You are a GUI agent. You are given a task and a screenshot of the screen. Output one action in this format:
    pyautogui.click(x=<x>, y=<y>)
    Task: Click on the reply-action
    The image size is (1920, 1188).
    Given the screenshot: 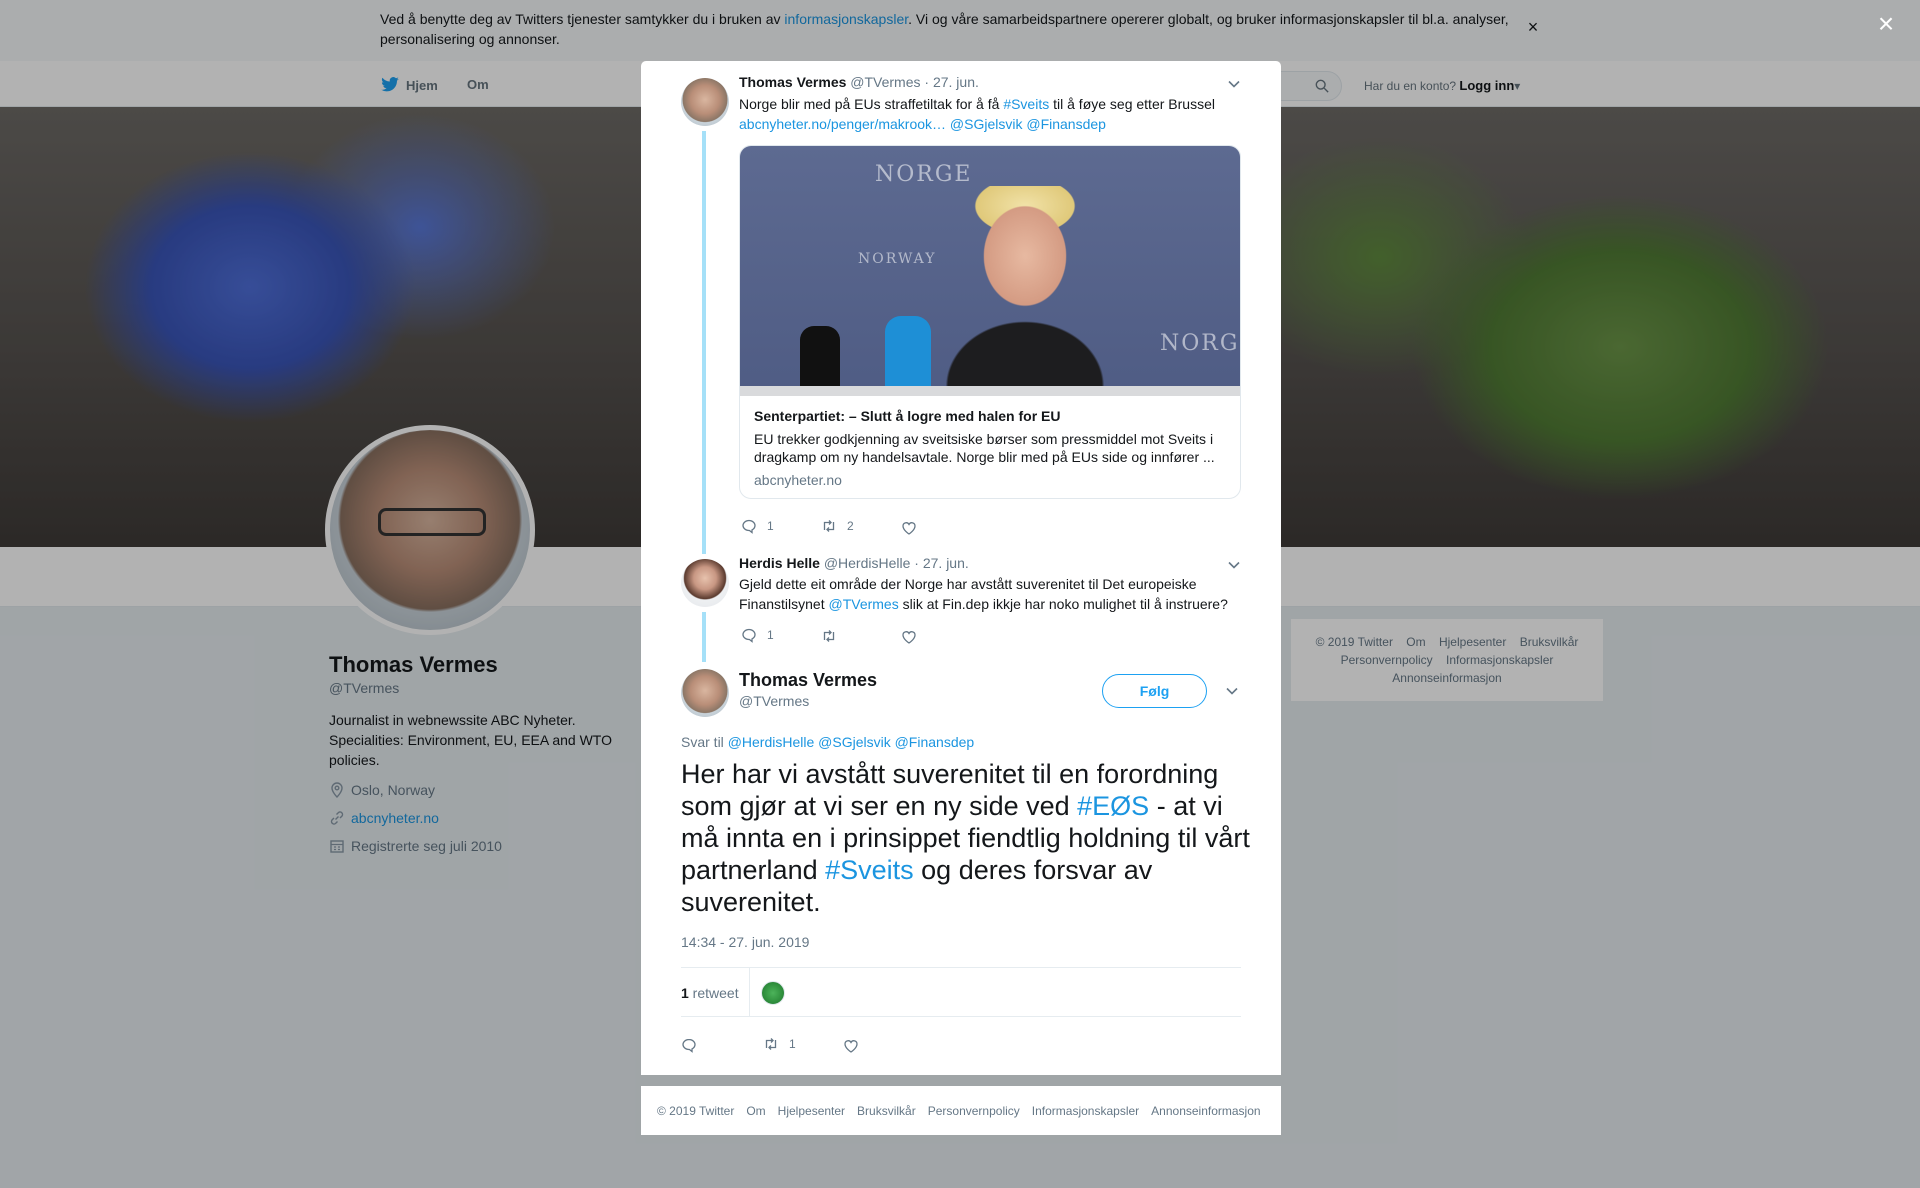 What is the action you would take?
    pyautogui.click(x=689, y=1045)
    